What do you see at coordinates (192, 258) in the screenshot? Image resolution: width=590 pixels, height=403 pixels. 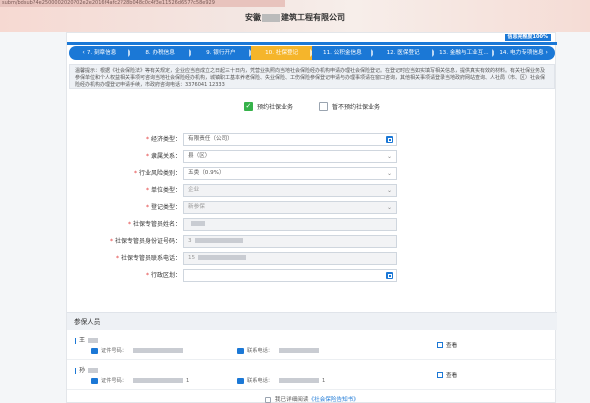 I see `field-value: 15` at bounding box center [192, 258].